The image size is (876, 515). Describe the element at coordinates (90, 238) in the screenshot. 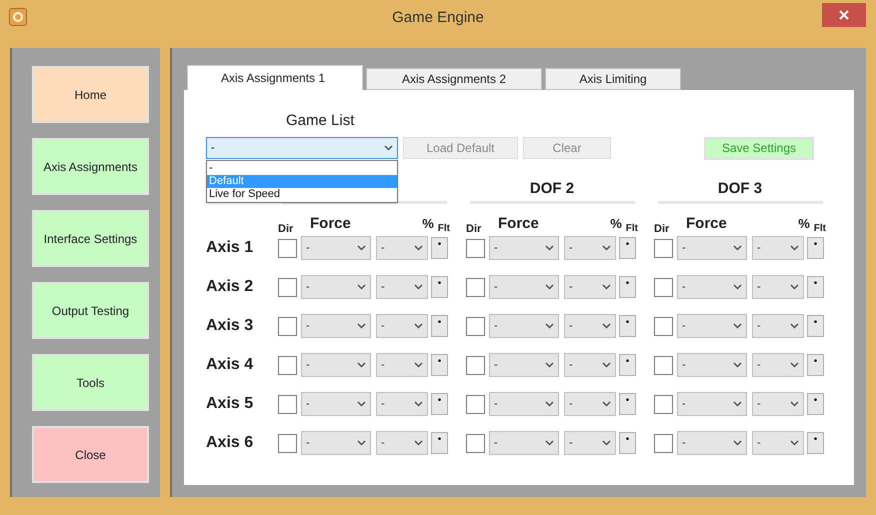

I see `sidebar-button: Interface Settings` at that location.